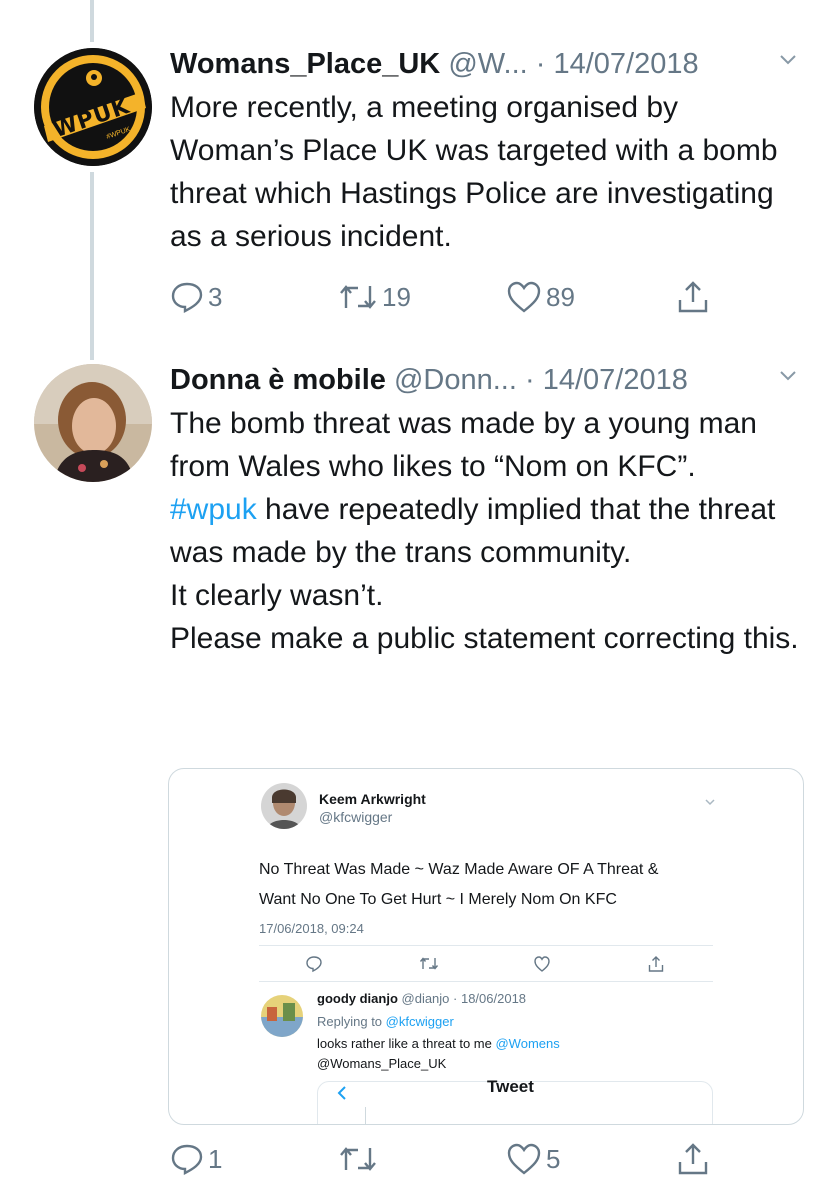  What do you see at coordinates (464, 1162) in the screenshot?
I see `tweet2-actions: 1 5` at bounding box center [464, 1162].